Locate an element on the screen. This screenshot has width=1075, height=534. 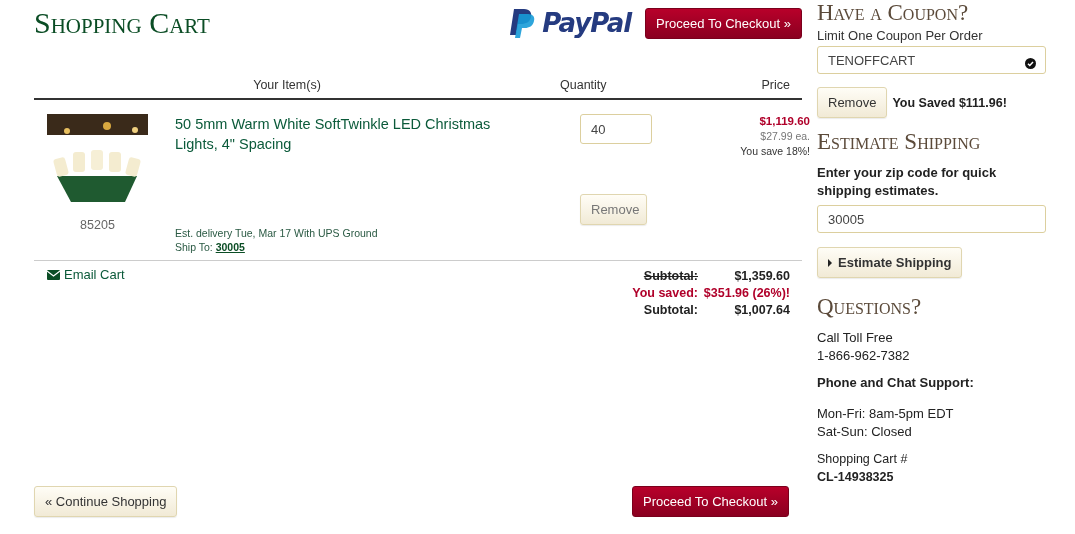
remove-button: Remove is located at coordinates (613, 209).